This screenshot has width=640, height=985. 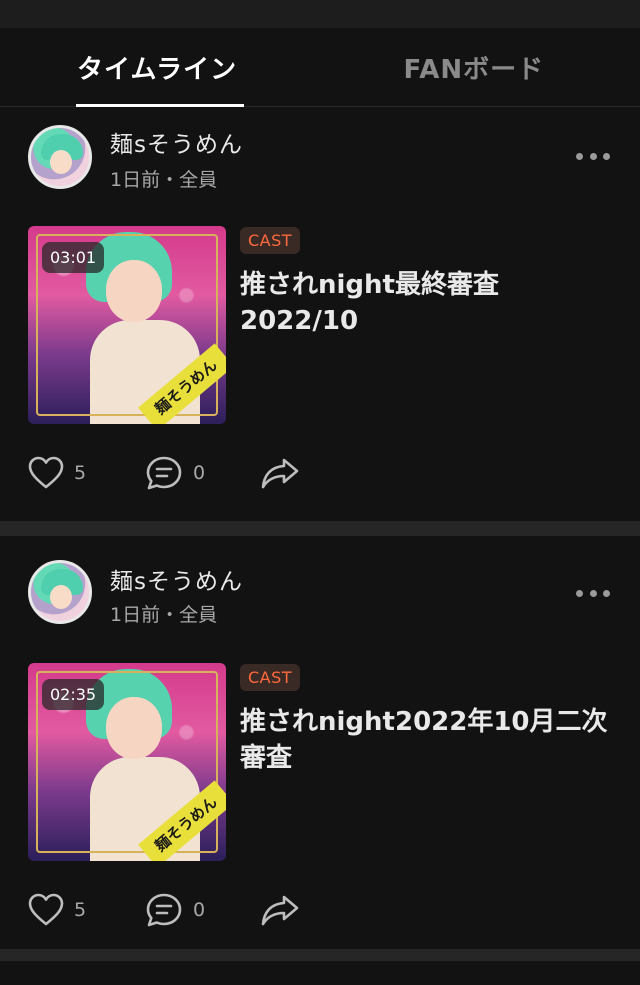 What do you see at coordinates (369, 285) in the screenshot?
I see `post-title-line-1: 推されnight最終審査` at bounding box center [369, 285].